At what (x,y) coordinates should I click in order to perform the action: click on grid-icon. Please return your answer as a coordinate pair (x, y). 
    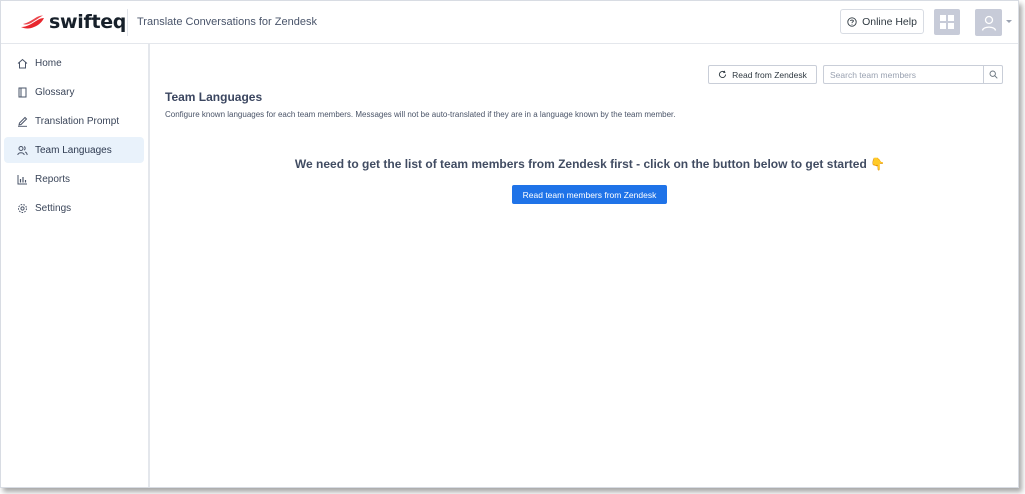
    Looking at the image, I should click on (947, 22).